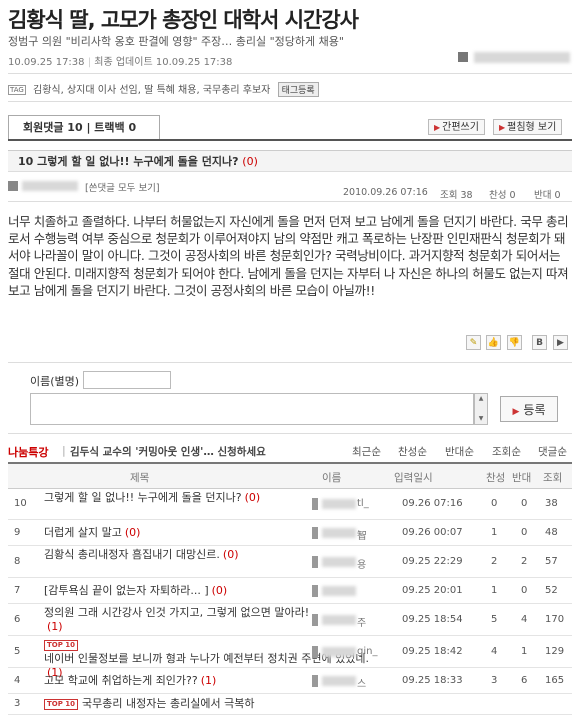 The image size is (580, 715). I want to click on tag-icon: TAG, so click(17, 90).